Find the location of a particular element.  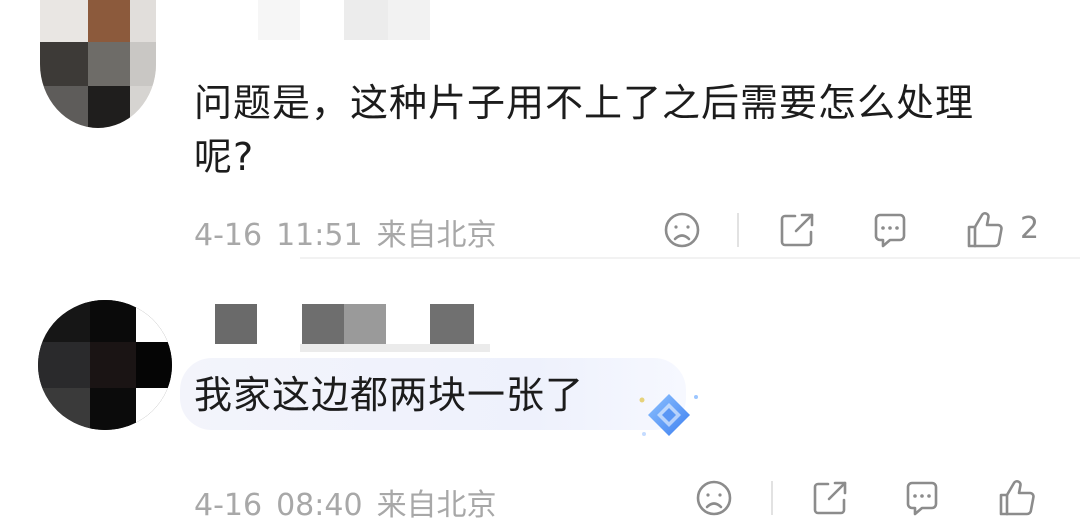

comment-meta: 4-16 11:51 来自北京 is located at coordinates (352, 232).